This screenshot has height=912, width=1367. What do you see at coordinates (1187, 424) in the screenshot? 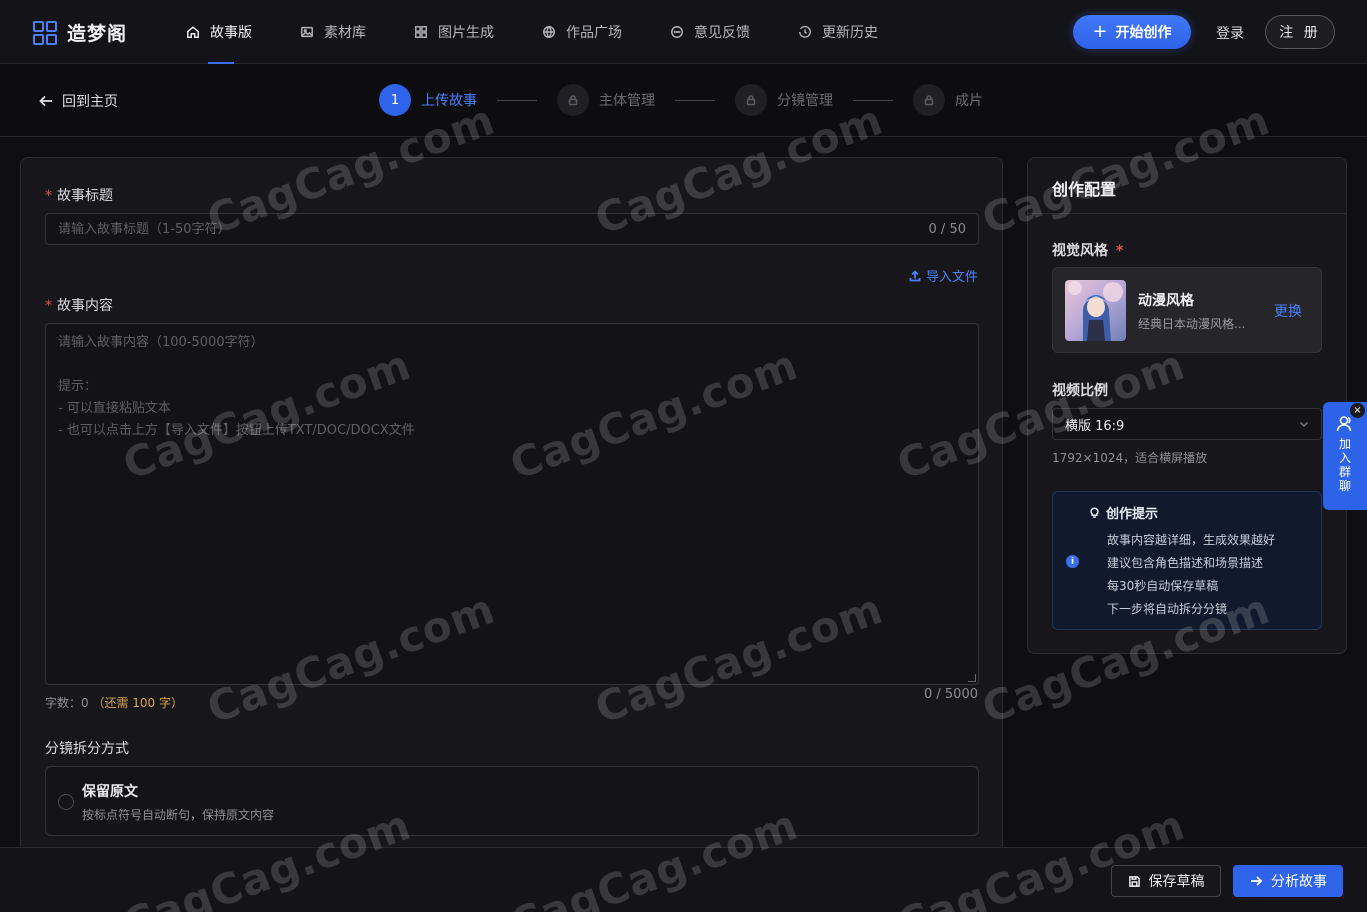
I see `video-ratio-select: 横版 16:9` at bounding box center [1187, 424].